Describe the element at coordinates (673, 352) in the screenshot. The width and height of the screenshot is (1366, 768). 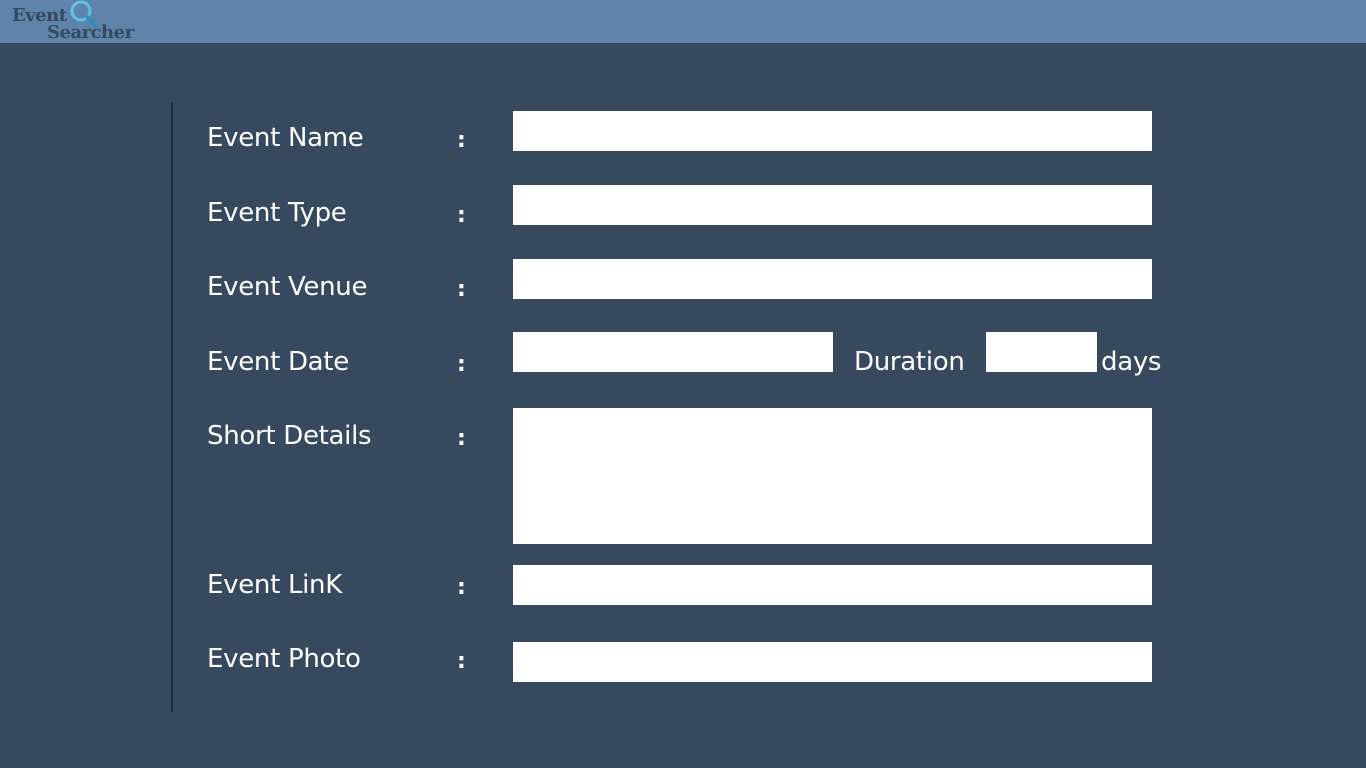
I see `event-date-input` at that location.